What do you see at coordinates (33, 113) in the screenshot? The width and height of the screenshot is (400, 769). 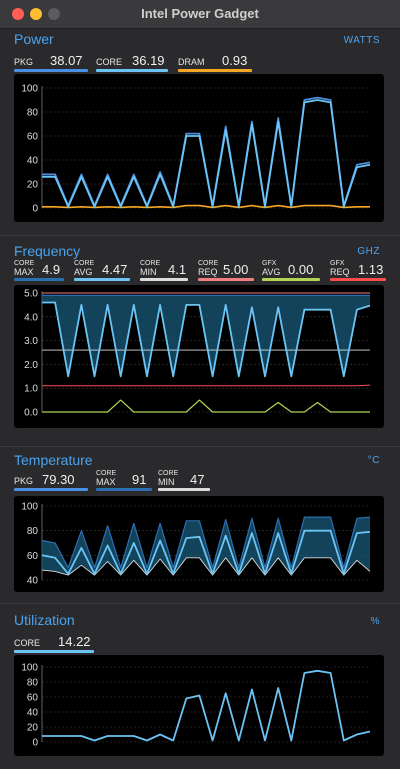 I see `power-tick-label: 80` at bounding box center [33, 113].